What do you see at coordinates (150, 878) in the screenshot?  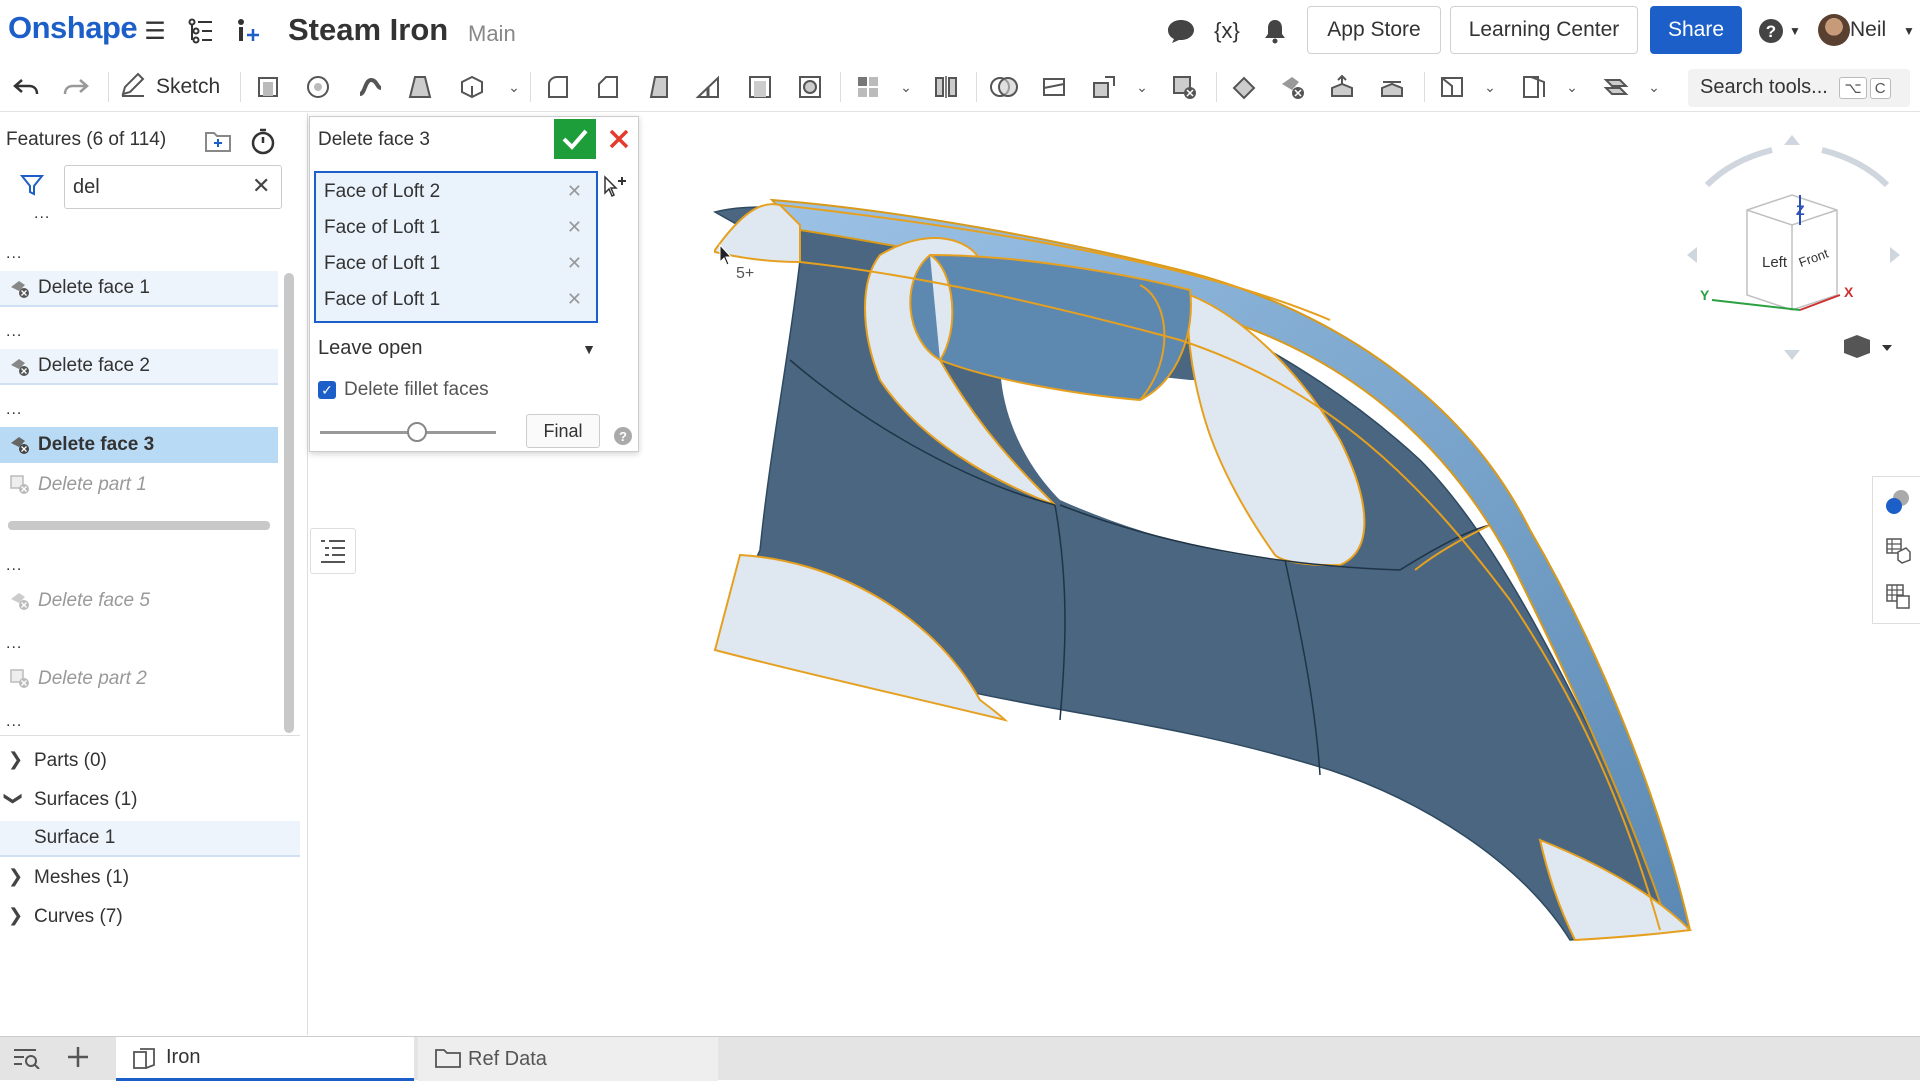 I see `meshes-group: ❯ Meshes (1)` at bounding box center [150, 878].